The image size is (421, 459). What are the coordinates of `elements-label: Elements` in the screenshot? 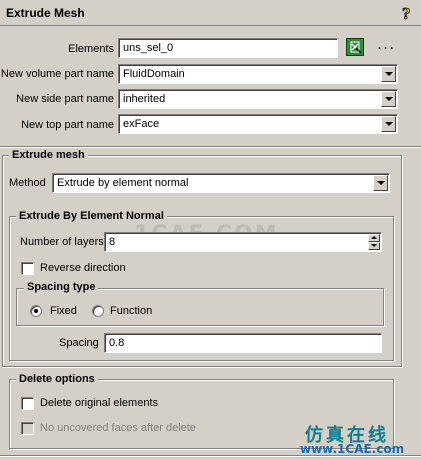 It's located at (91, 49).